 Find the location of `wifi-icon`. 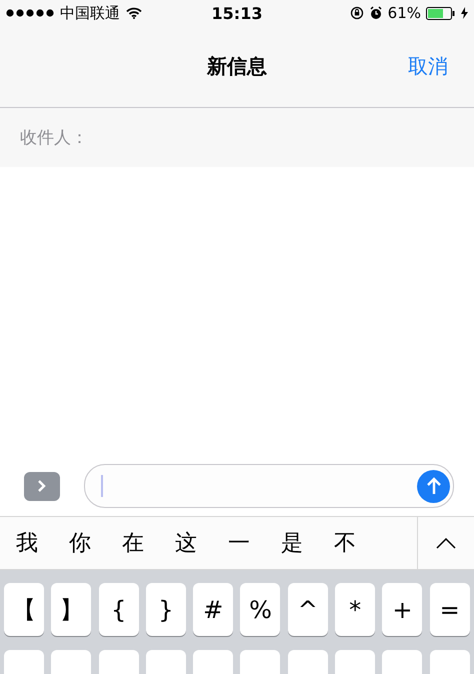

wifi-icon is located at coordinates (134, 13).